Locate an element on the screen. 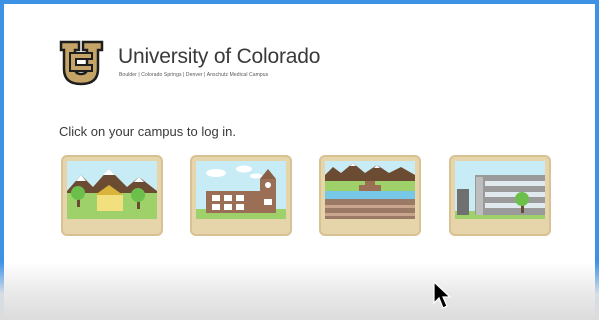 The width and height of the screenshot is (599, 320). mountain-campus-icon is located at coordinates (112, 190).